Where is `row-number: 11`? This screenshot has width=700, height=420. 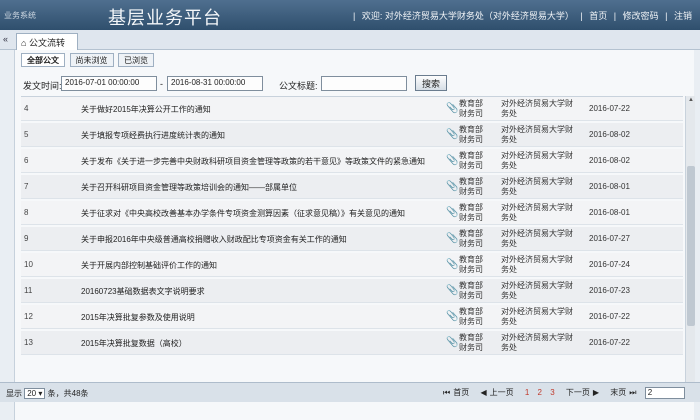
row-number: 11 is located at coordinates (28, 290).